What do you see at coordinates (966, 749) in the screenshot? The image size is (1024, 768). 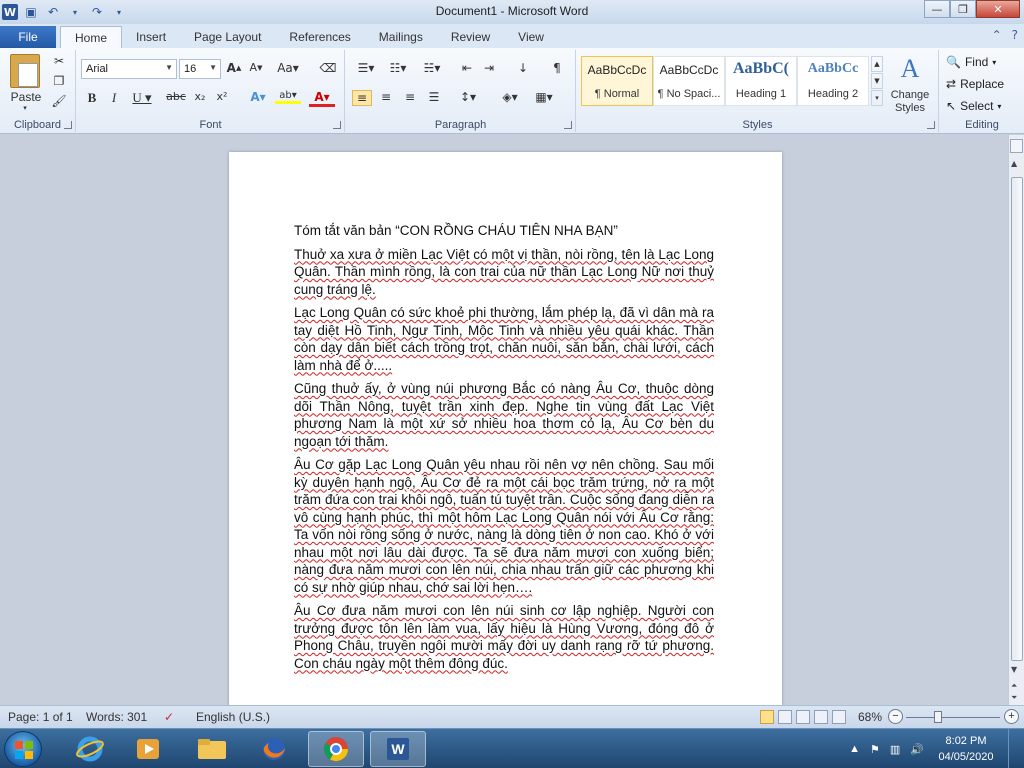 I see `clock: 8:02 PM 04/05/2020` at bounding box center [966, 749].